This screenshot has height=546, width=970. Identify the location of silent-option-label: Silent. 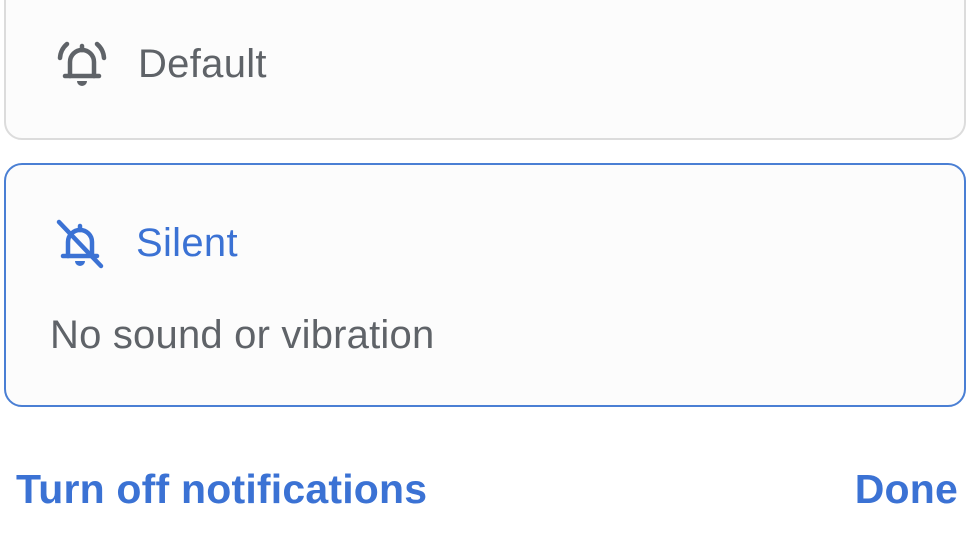
(187, 242).